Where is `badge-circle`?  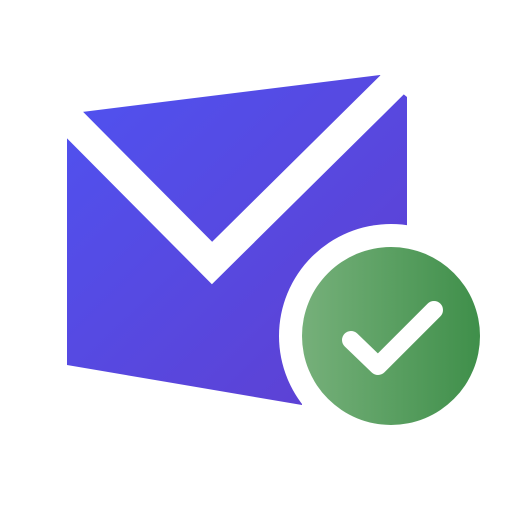
badge-circle is located at coordinates (391, 336).